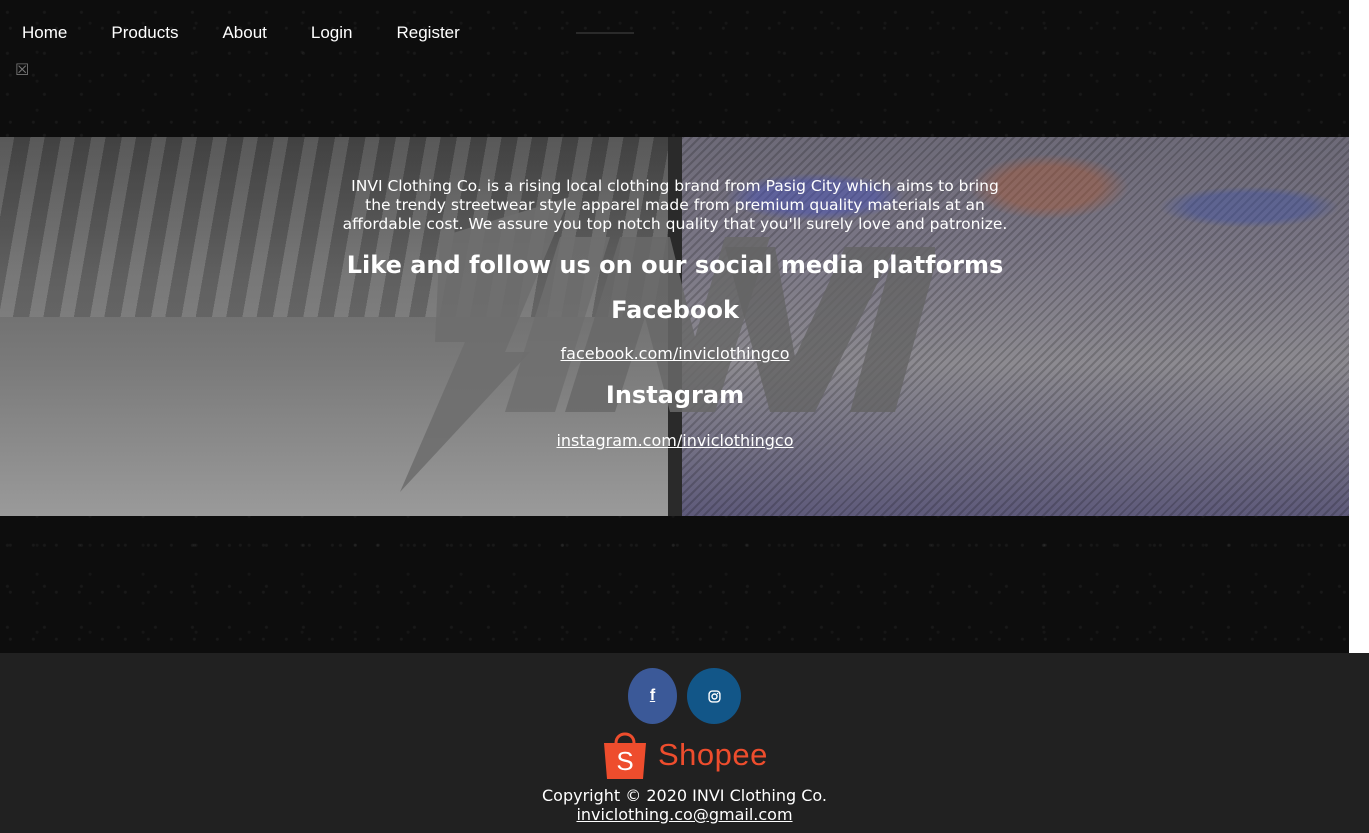 The width and height of the screenshot is (1369, 833). I want to click on shopee-bag-icon: S, so click(625, 755).